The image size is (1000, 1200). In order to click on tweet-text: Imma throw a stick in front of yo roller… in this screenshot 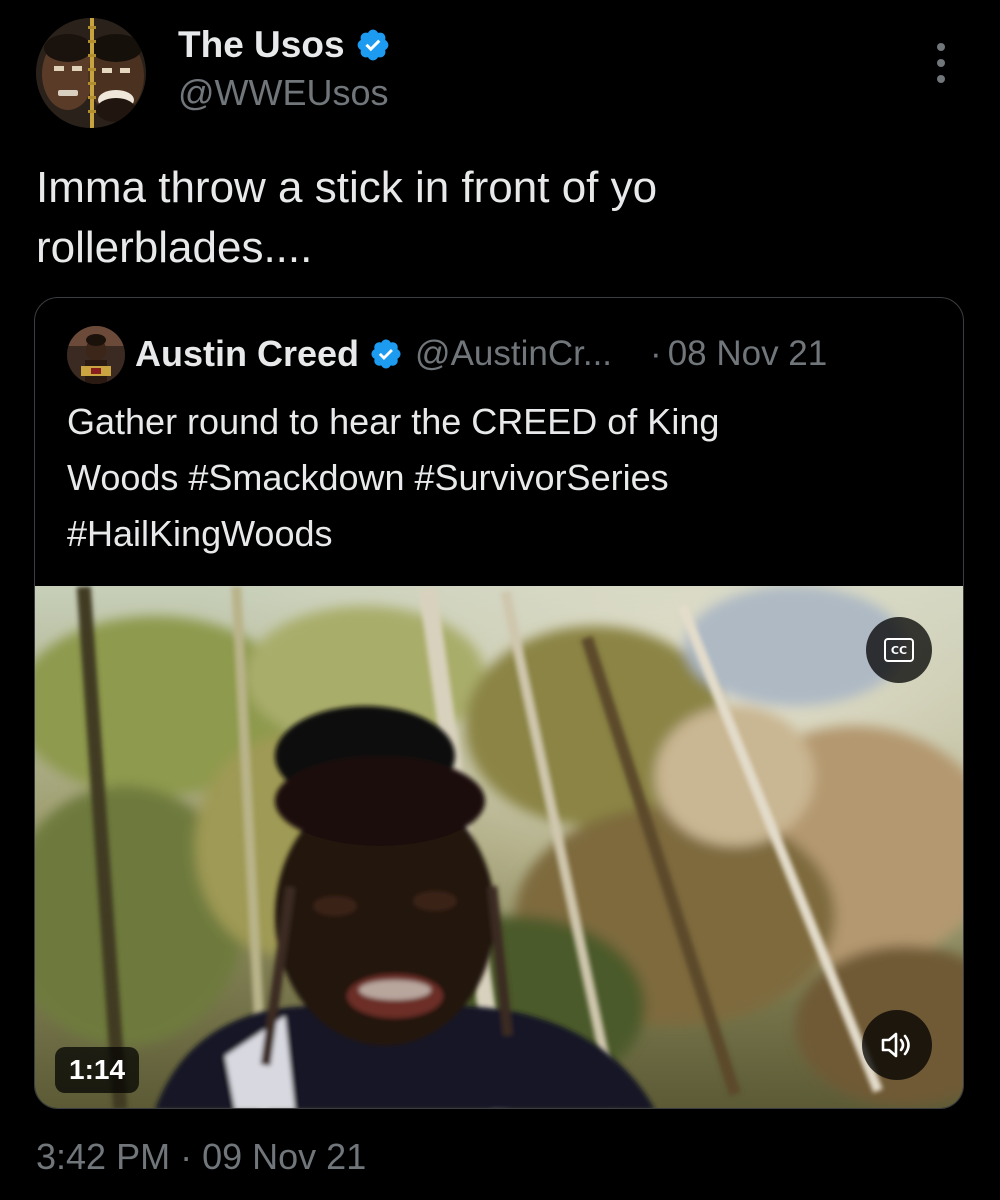, I will do `click(347, 217)`.